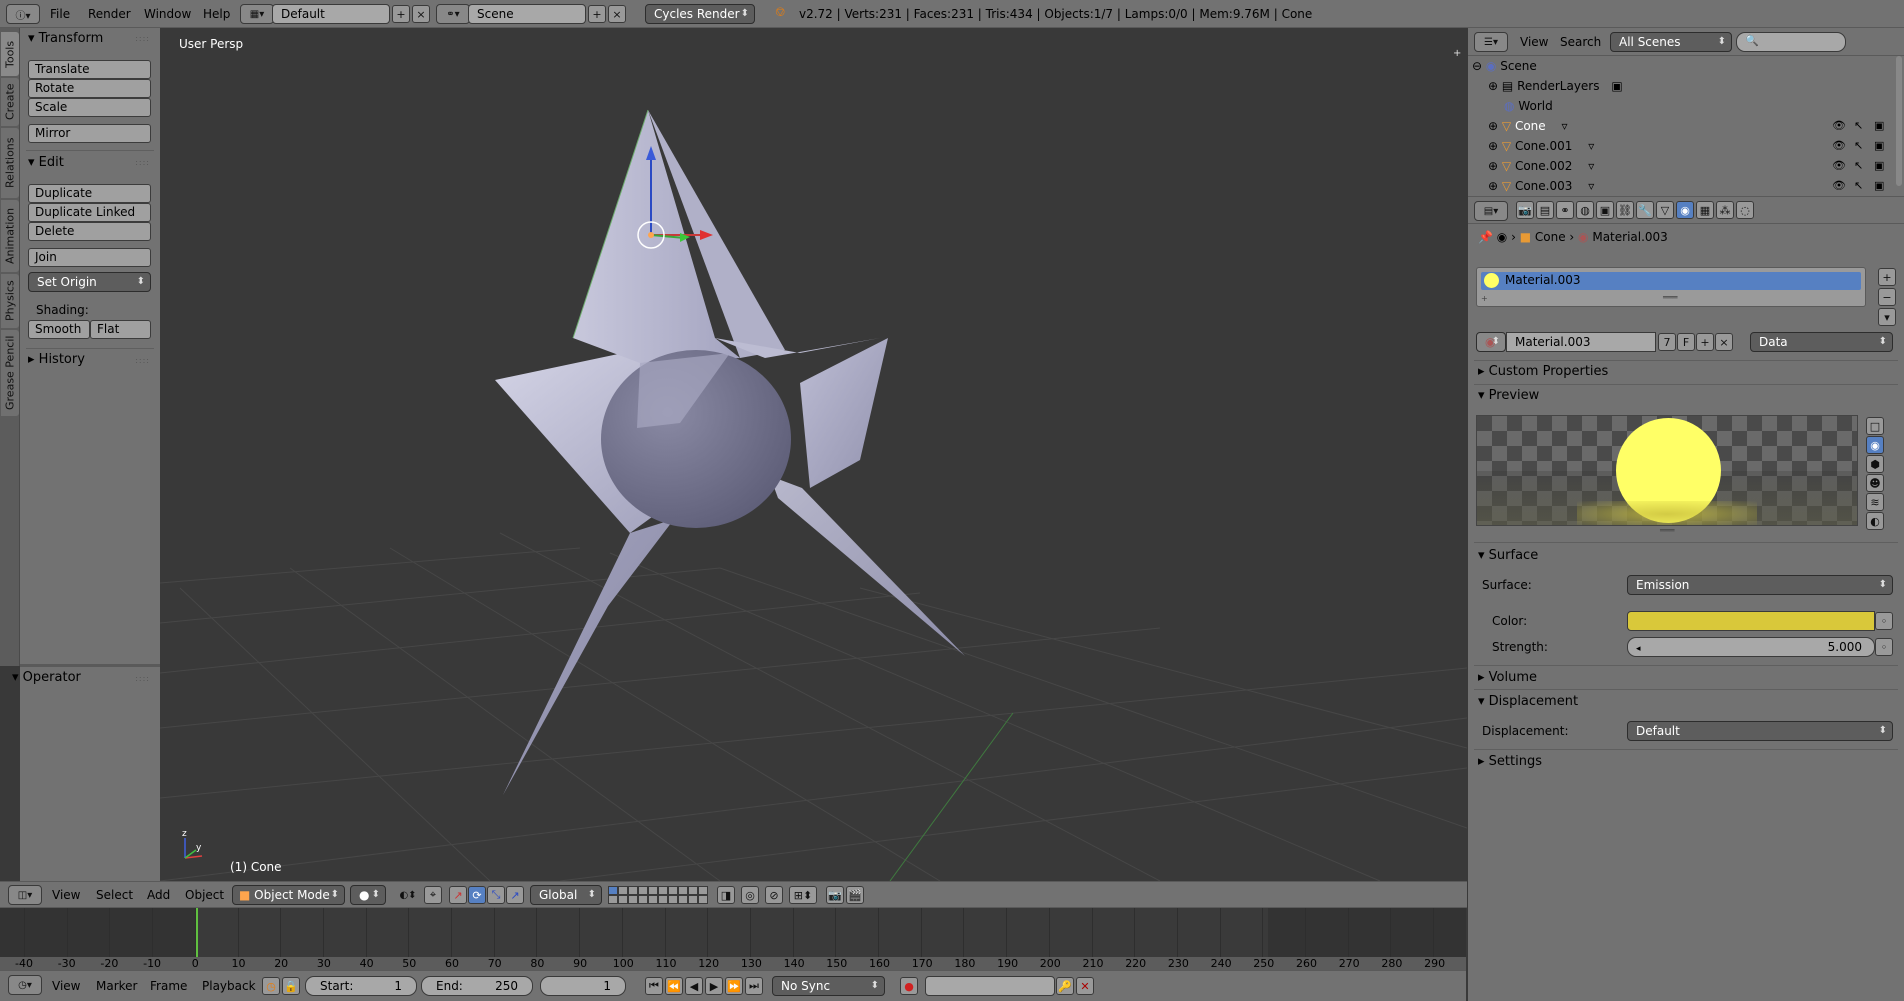 Image resolution: width=1904 pixels, height=1001 pixels. Describe the element at coordinates (25, 985) in the screenshot. I see `editor-type-timeline-button: ◷▾` at that location.